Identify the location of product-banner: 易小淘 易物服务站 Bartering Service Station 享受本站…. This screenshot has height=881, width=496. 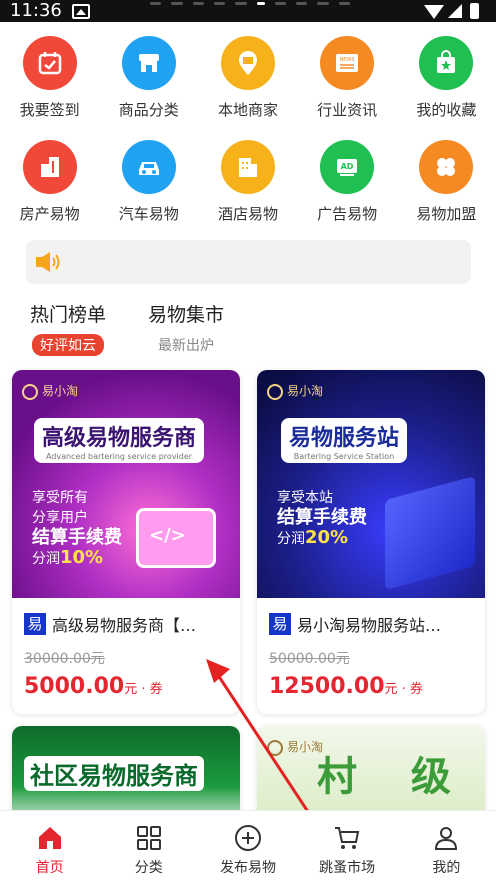
(371, 484).